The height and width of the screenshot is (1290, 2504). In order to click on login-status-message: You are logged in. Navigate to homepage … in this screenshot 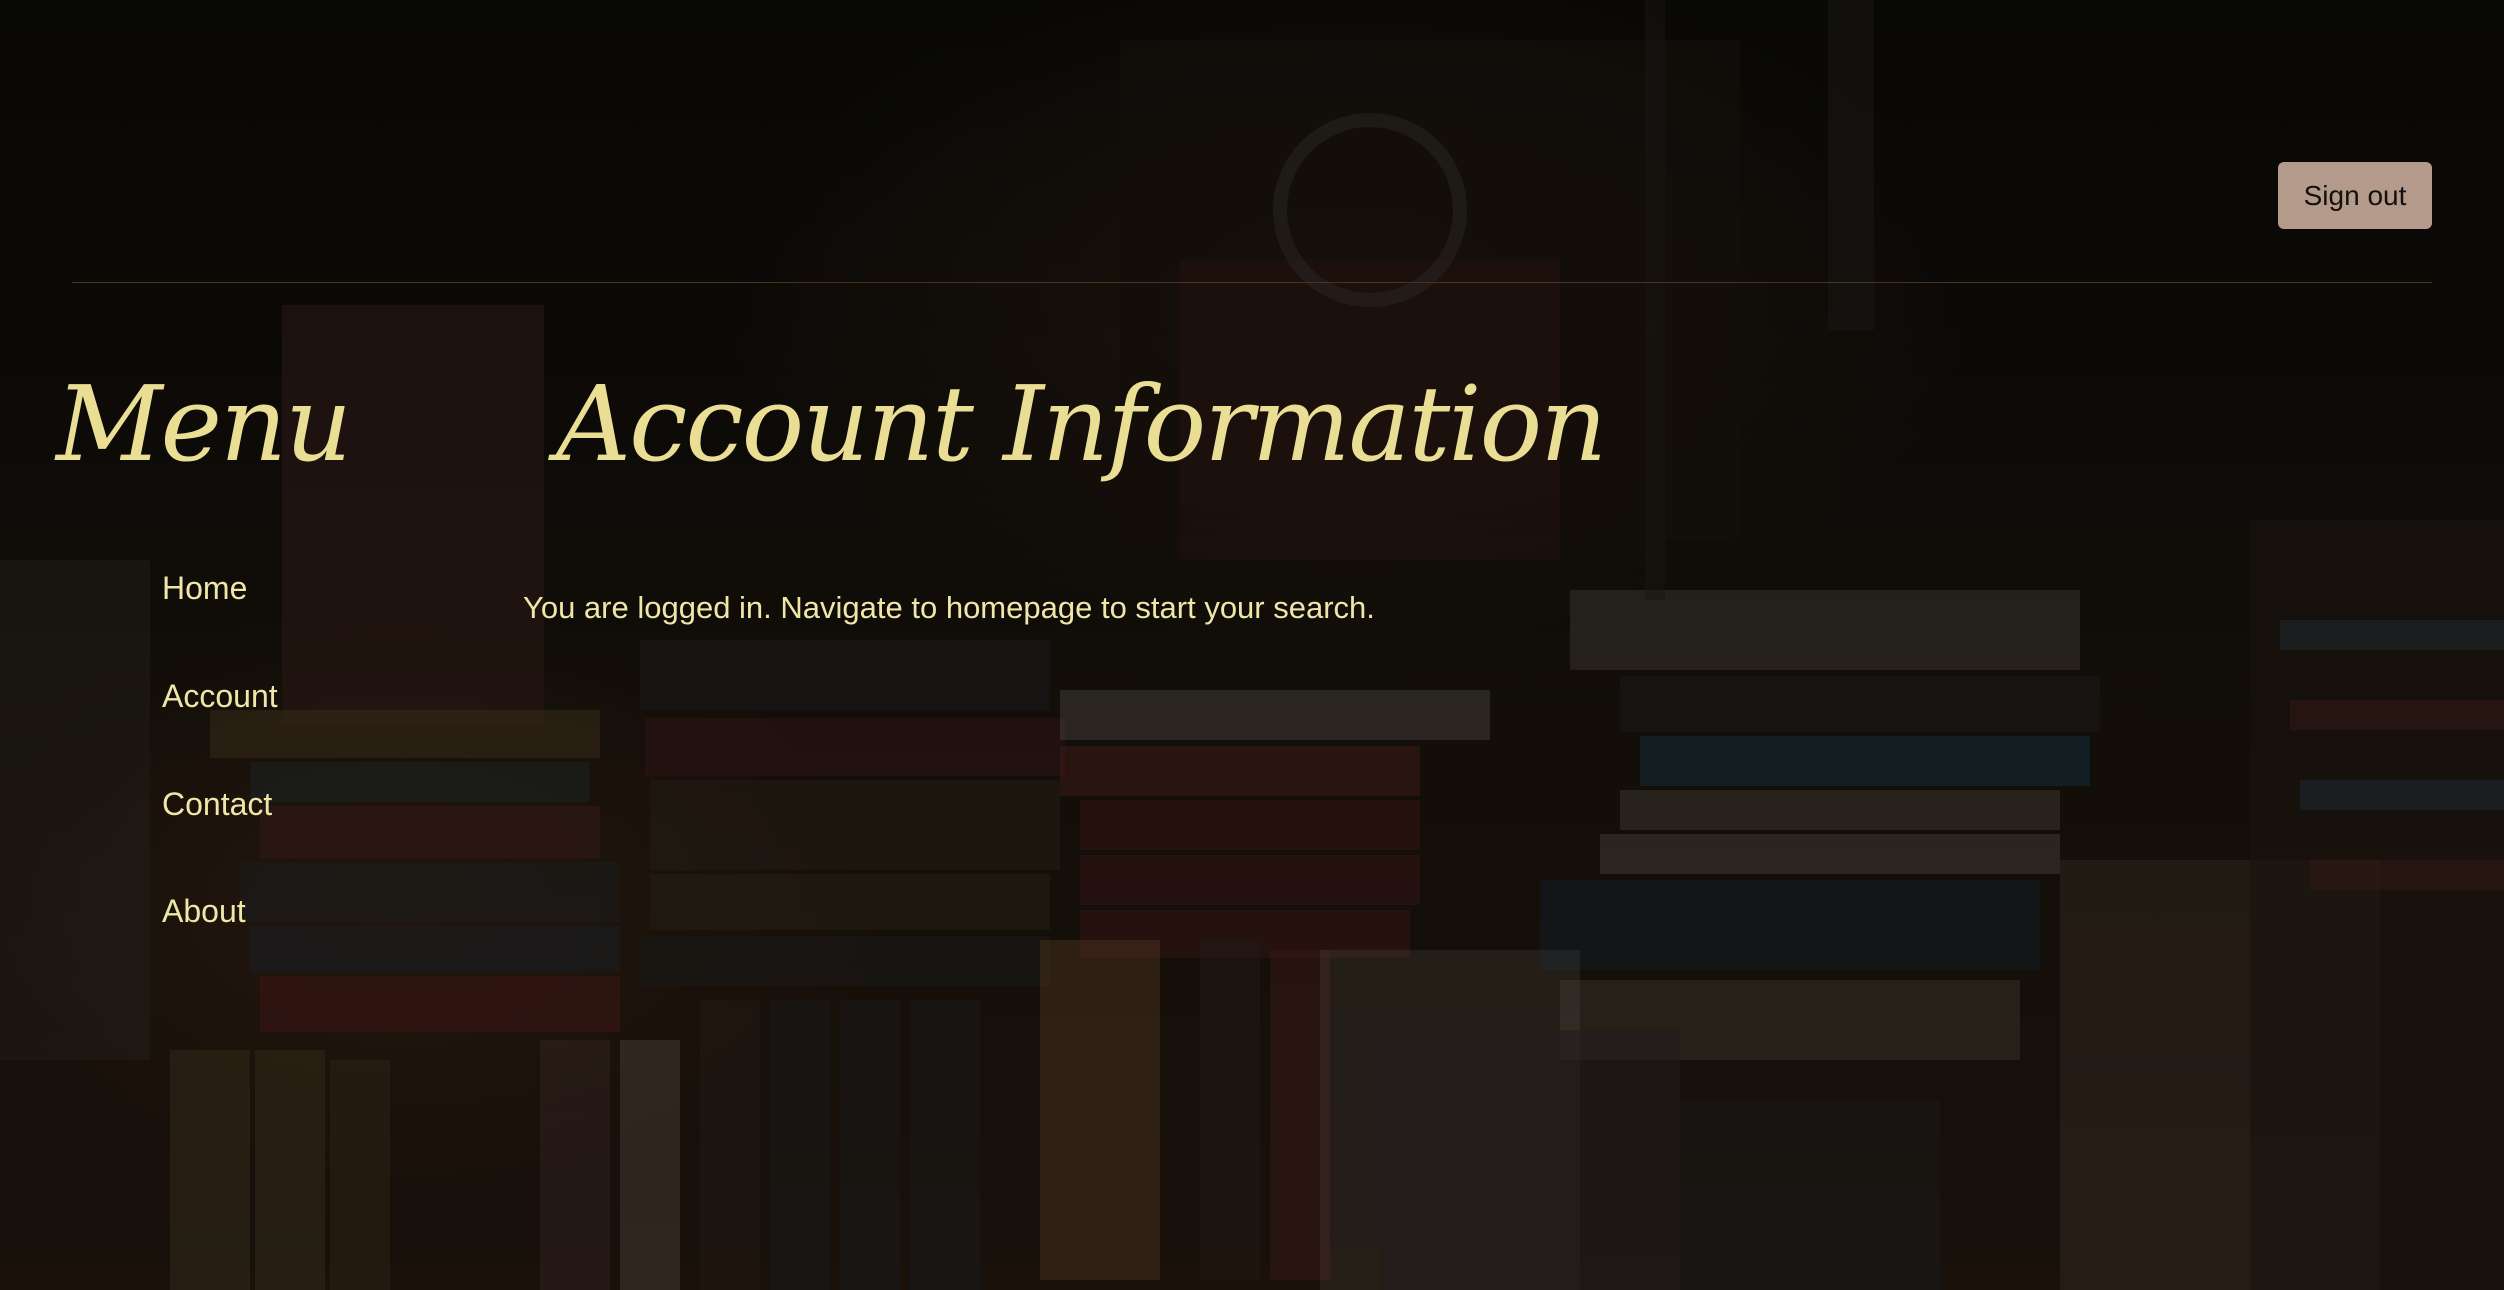, I will do `click(949, 607)`.